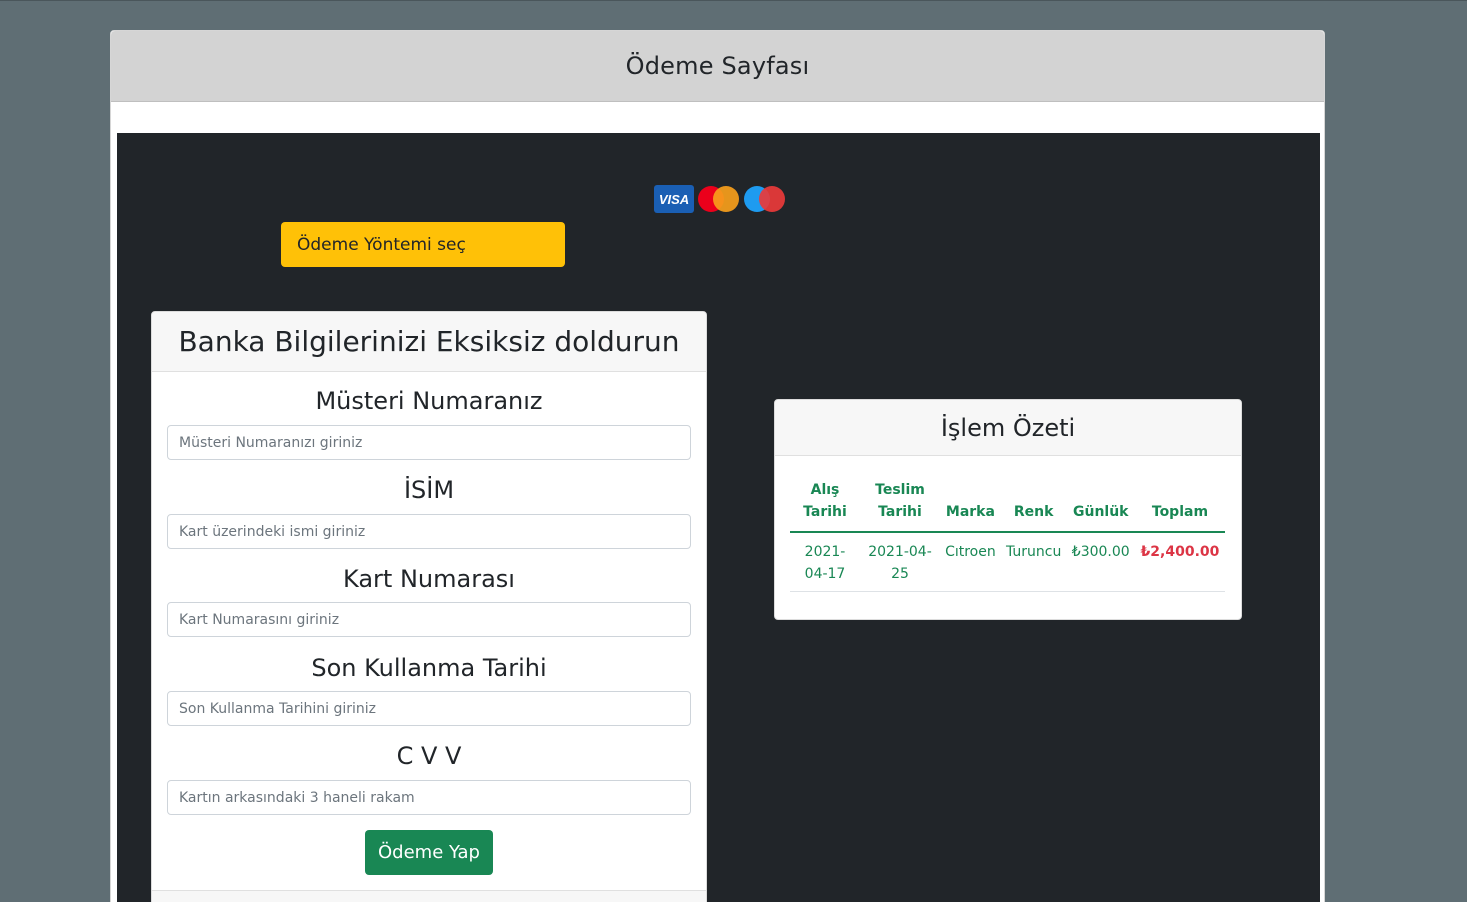 Image resolution: width=1467 pixels, height=902 pixels. I want to click on column-header: Günlük, so click(1100, 504).